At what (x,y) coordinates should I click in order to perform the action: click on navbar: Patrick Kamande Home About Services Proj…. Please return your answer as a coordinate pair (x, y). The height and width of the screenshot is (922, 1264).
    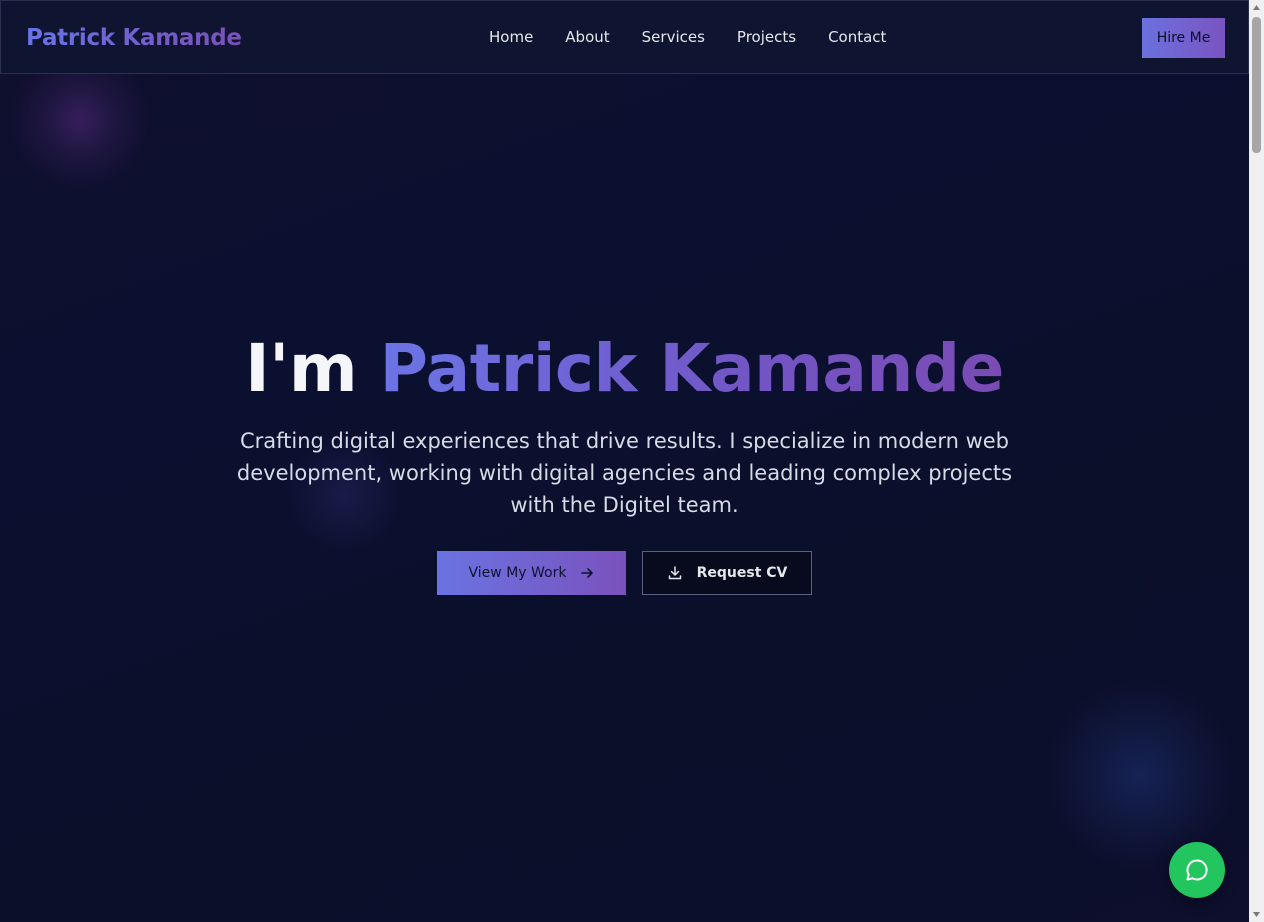
    Looking at the image, I should click on (624, 37).